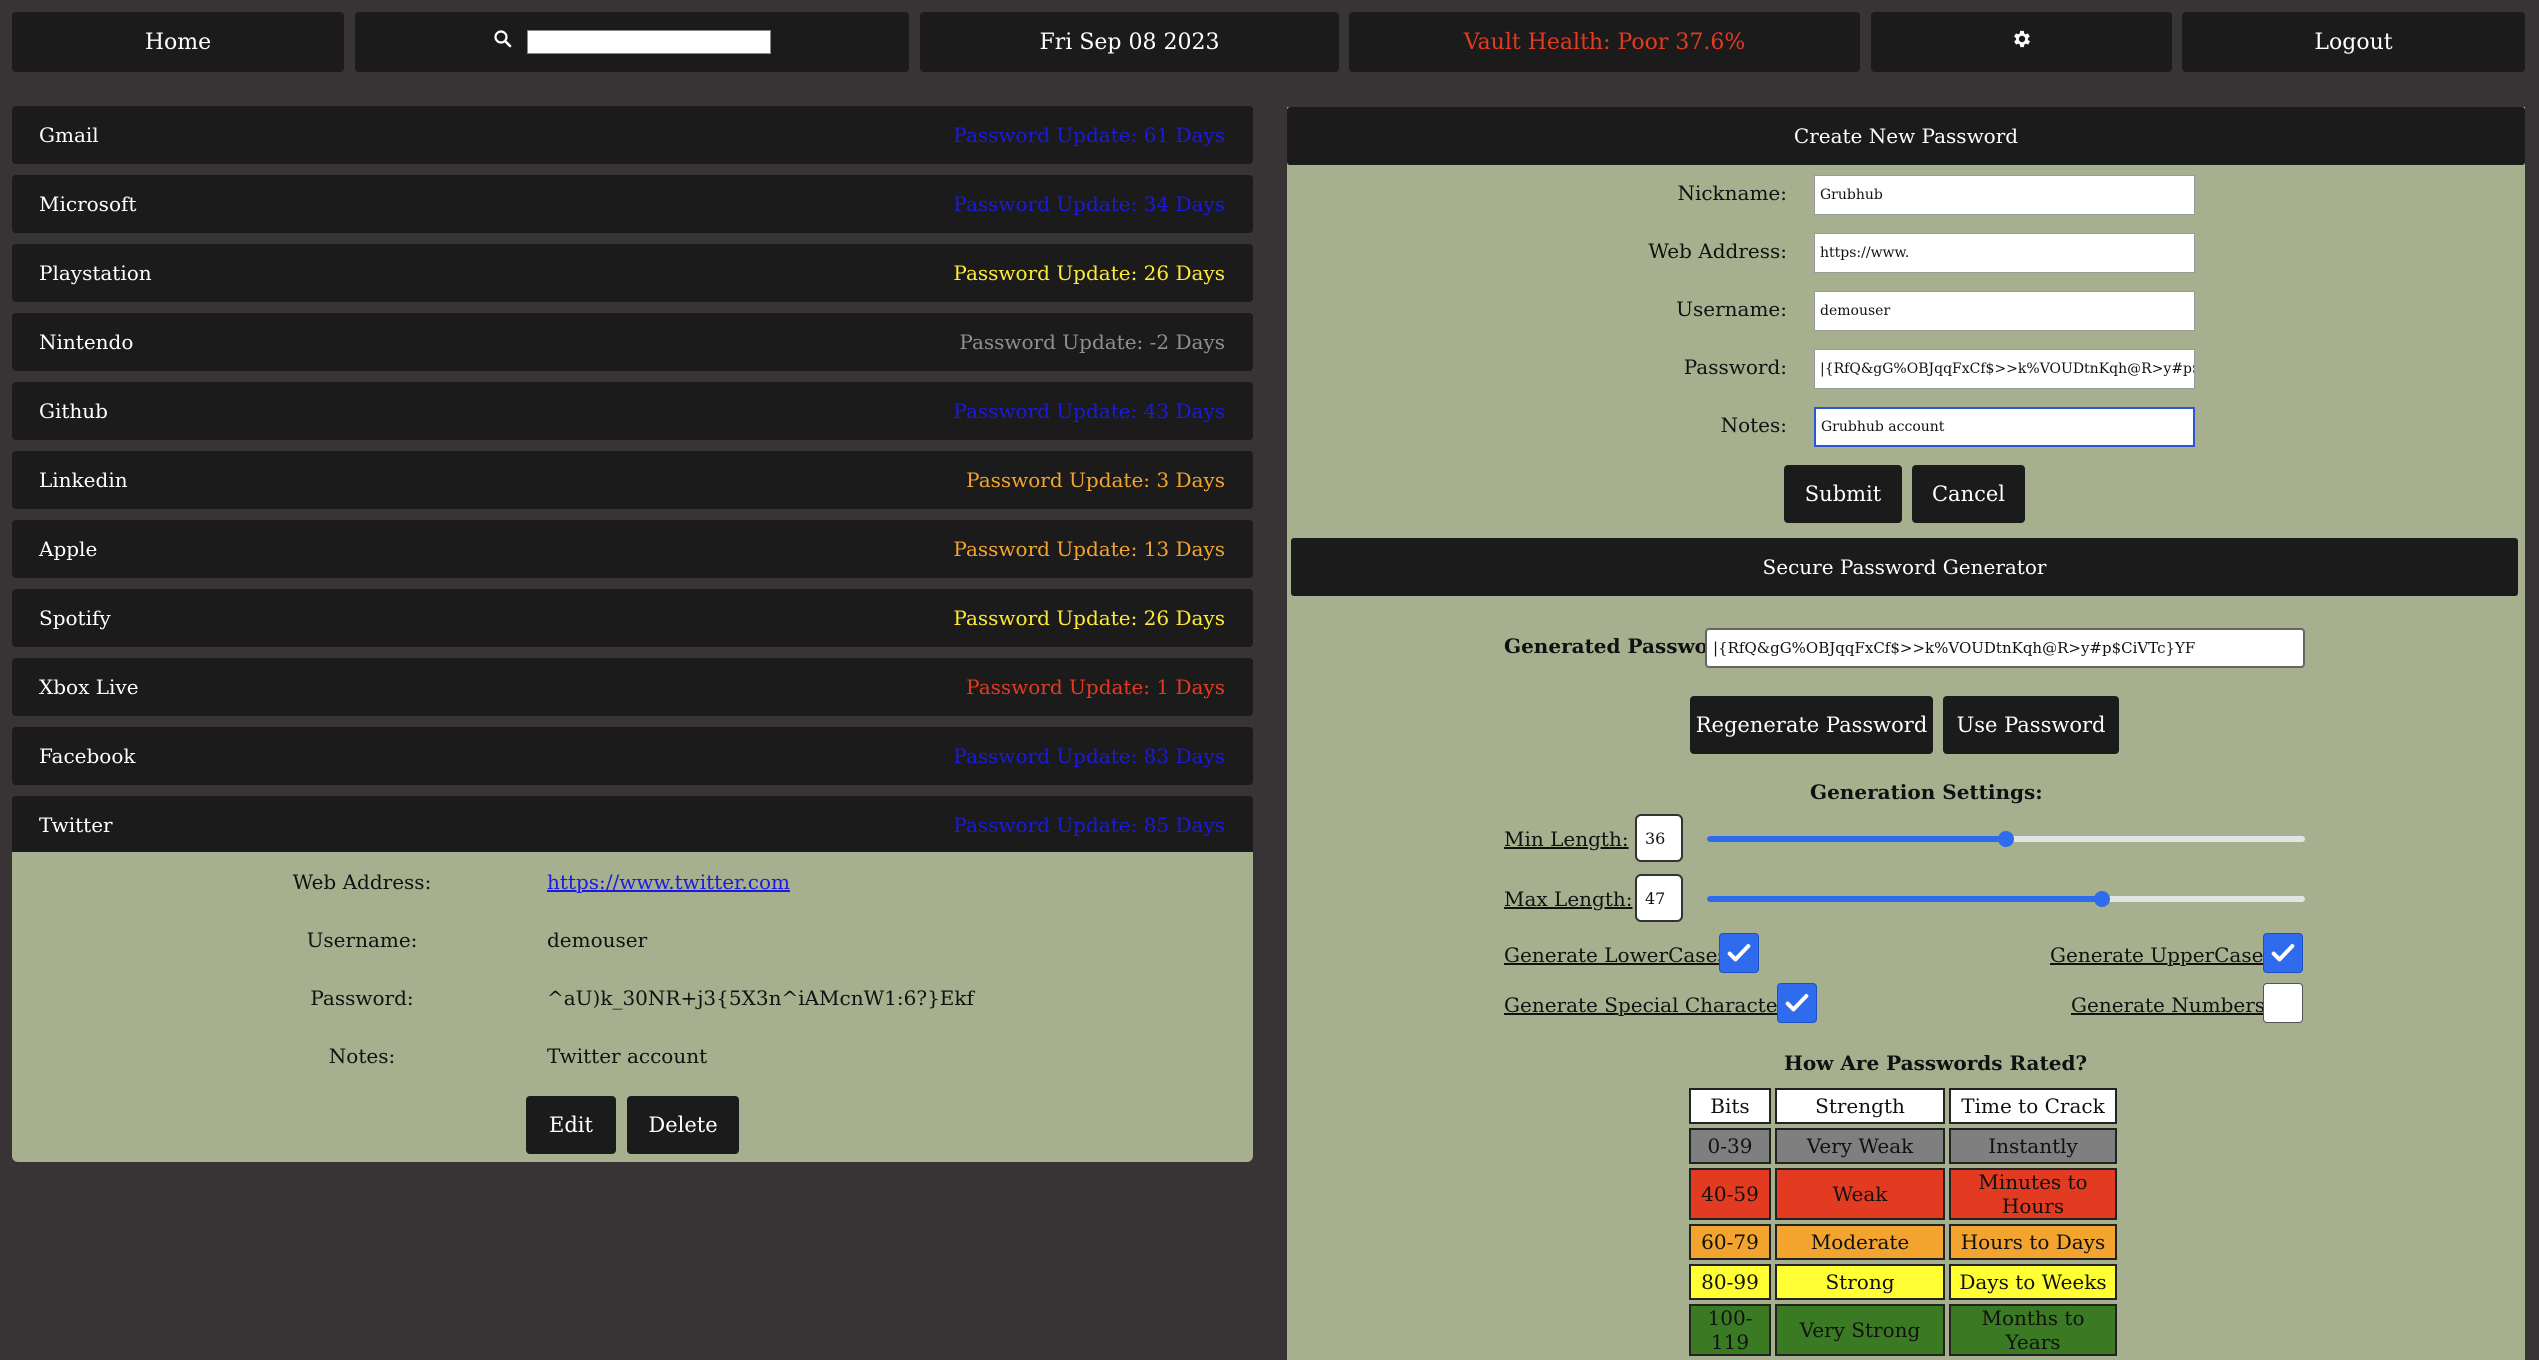  What do you see at coordinates (1089, 135) in the screenshot?
I see `password-update-status: Password Update: 61 Days` at bounding box center [1089, 135].